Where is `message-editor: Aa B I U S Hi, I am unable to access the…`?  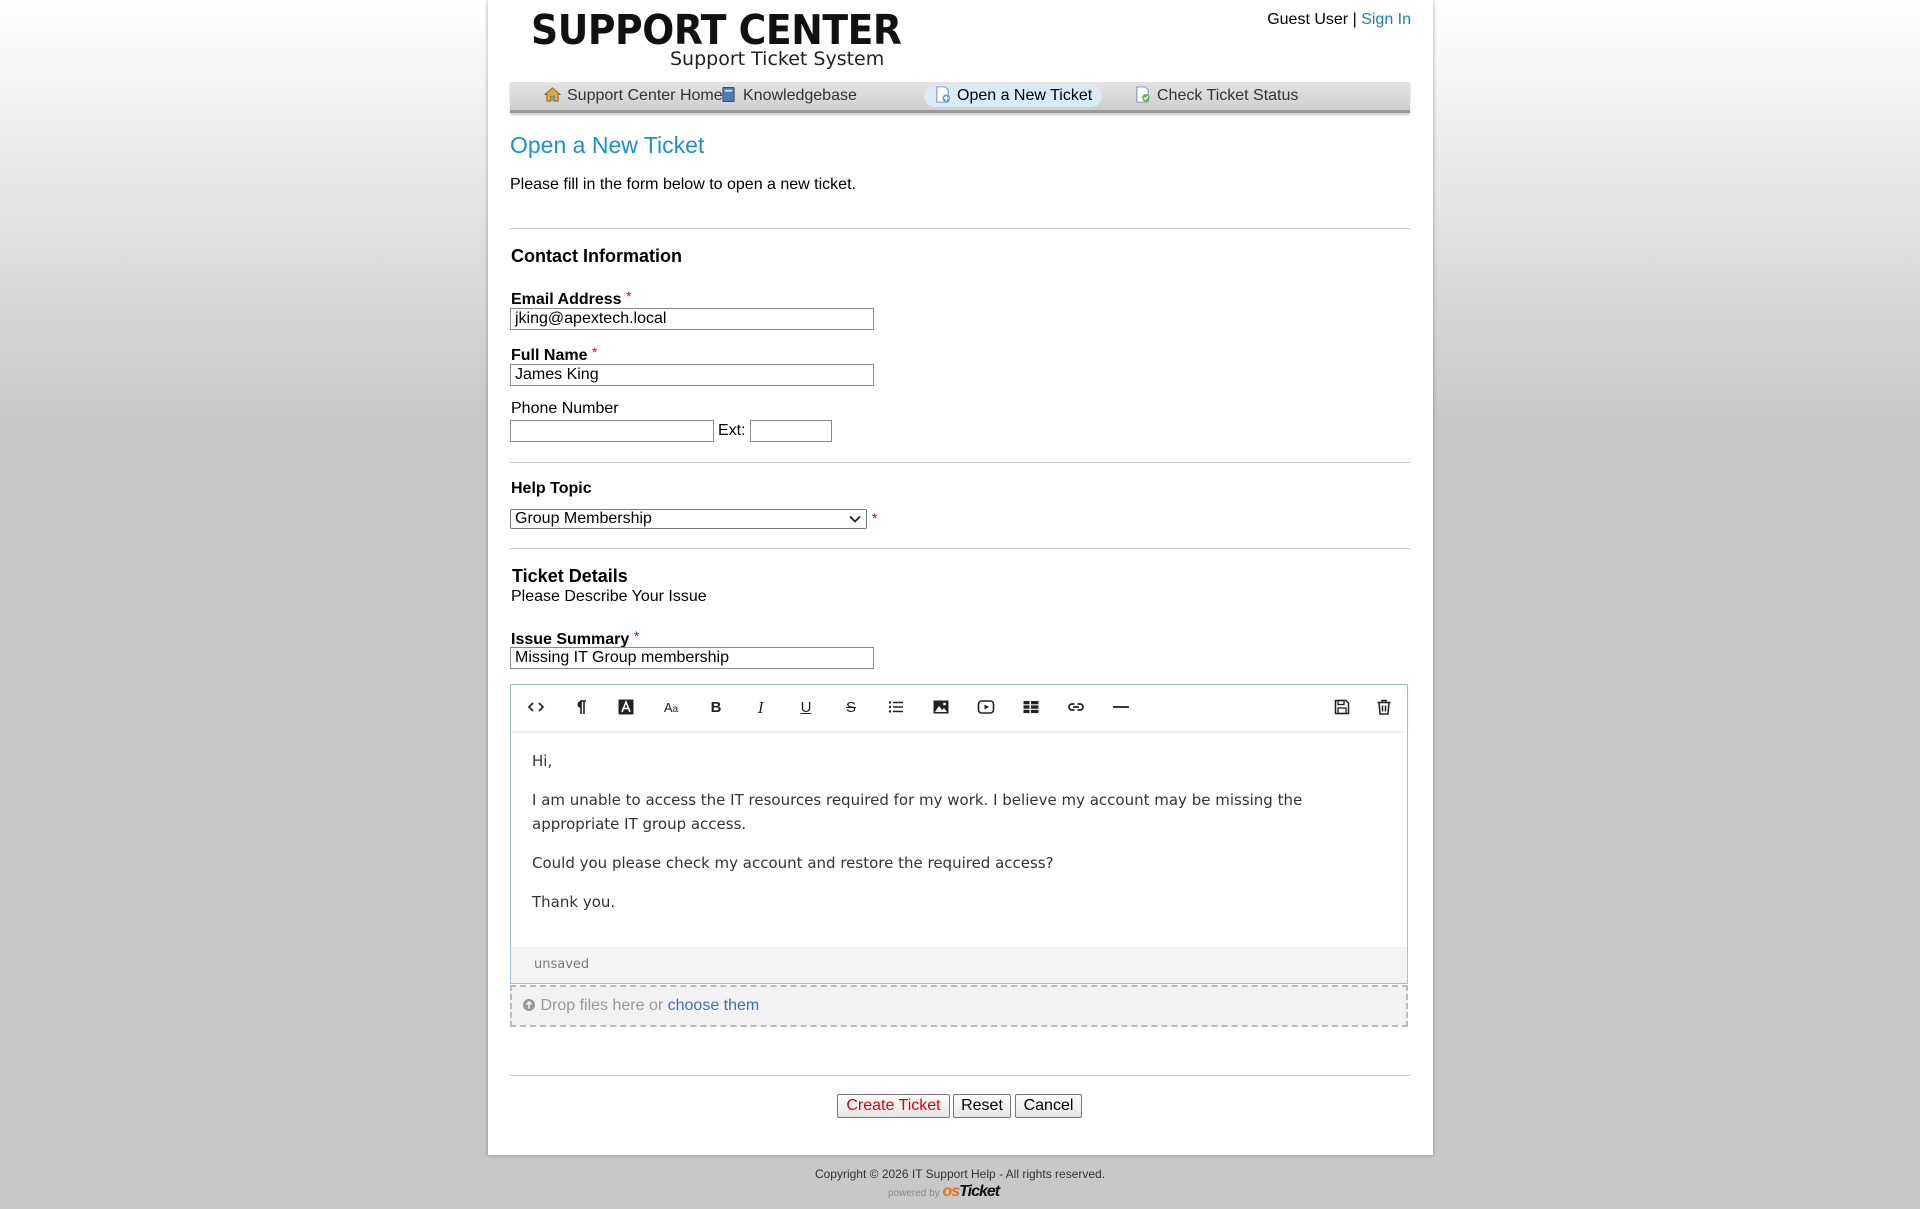 message-editor: Aa B I U S Hi, I am unable to access the… is located at coordinates (959, 834).